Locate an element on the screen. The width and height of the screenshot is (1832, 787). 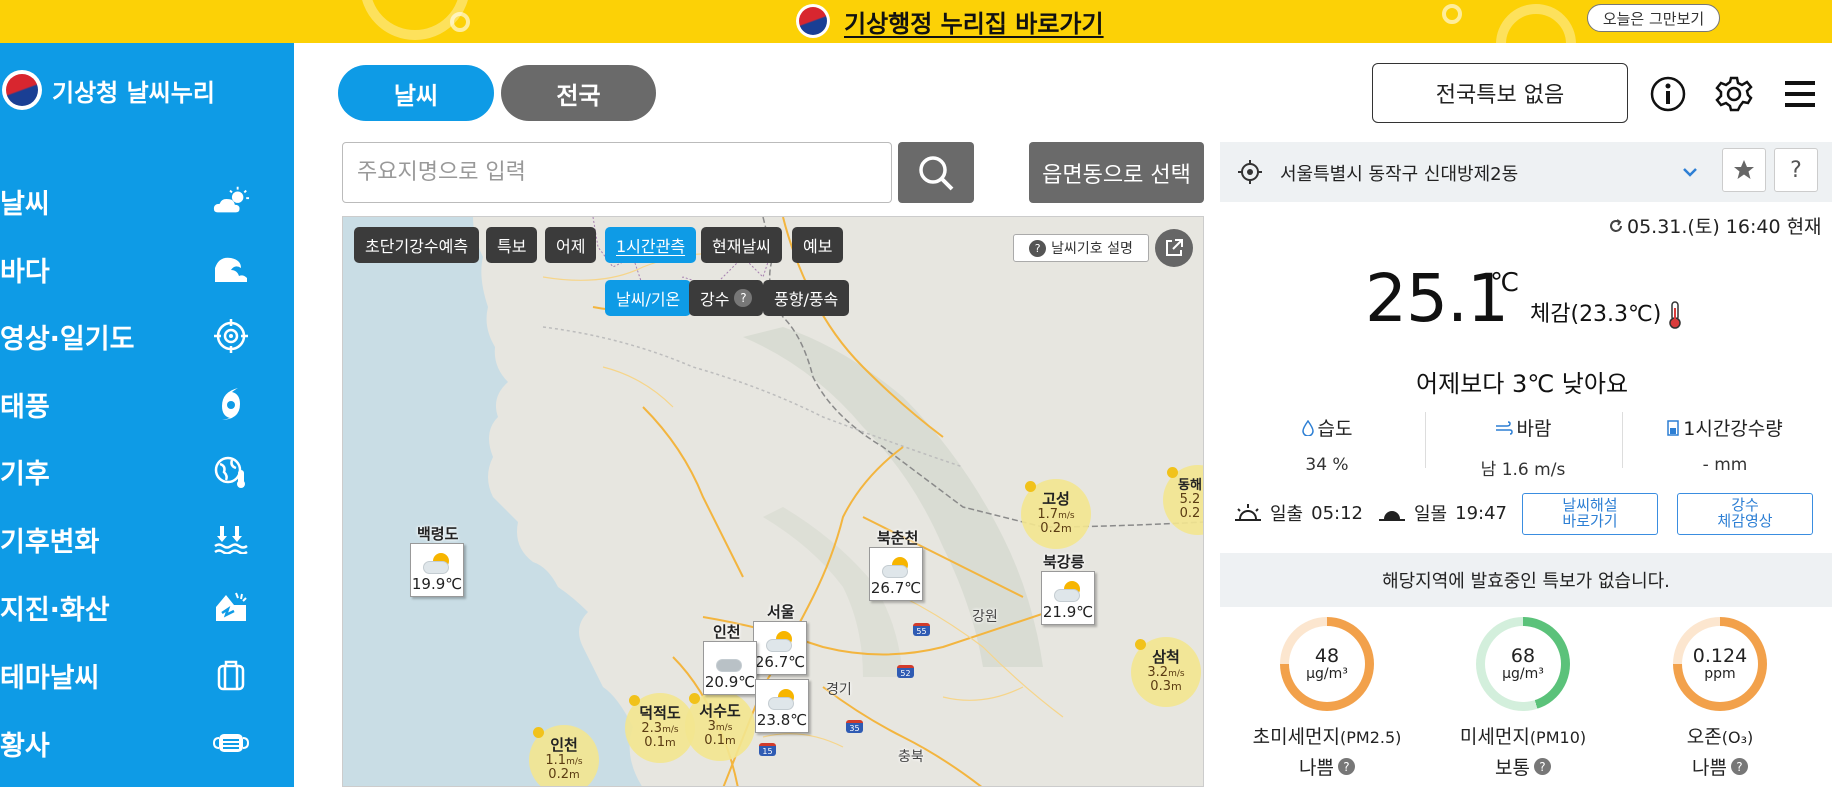
wind-marker: 인천 1.1m/s 0.2m is located at coordinates (564, 755).